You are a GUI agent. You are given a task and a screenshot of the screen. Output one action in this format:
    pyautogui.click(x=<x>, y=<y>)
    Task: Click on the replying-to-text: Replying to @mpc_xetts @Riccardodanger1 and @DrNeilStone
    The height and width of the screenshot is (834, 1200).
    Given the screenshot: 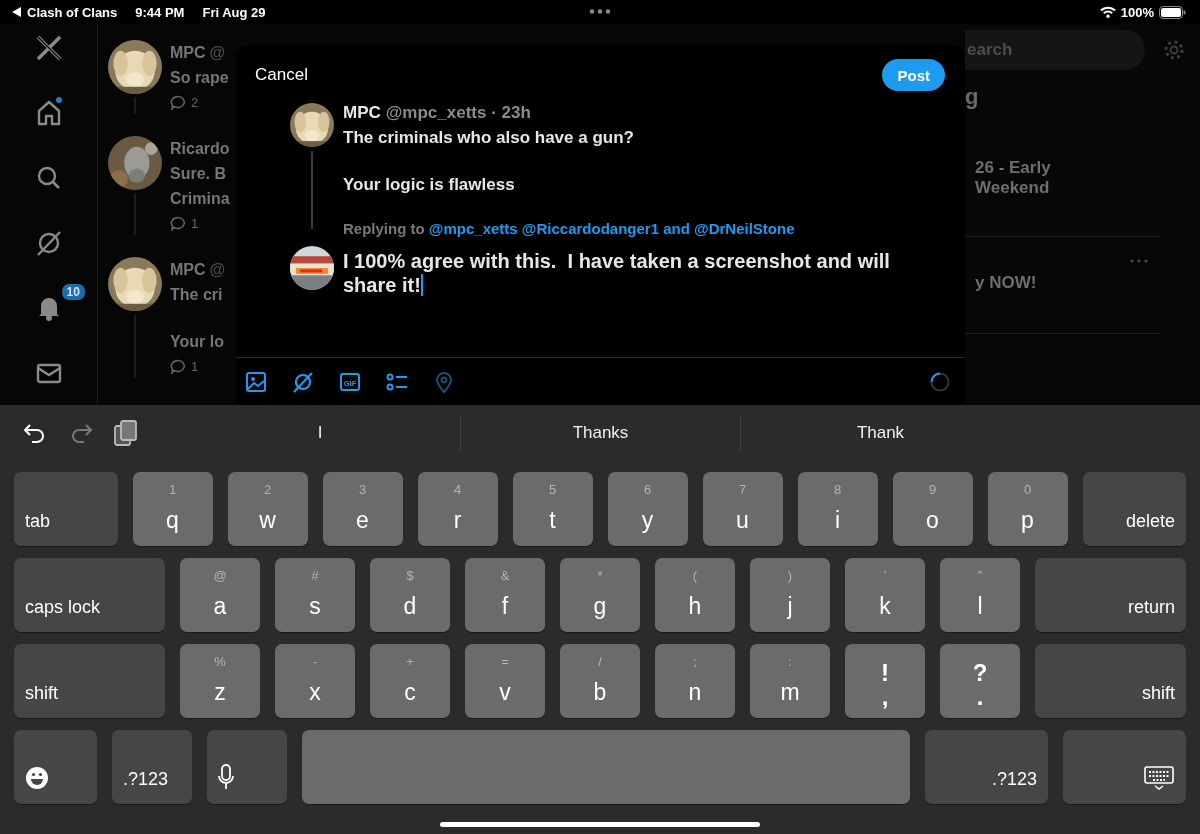 What is the action you would take?
    pyautogui.click(x=569, y=228)
    